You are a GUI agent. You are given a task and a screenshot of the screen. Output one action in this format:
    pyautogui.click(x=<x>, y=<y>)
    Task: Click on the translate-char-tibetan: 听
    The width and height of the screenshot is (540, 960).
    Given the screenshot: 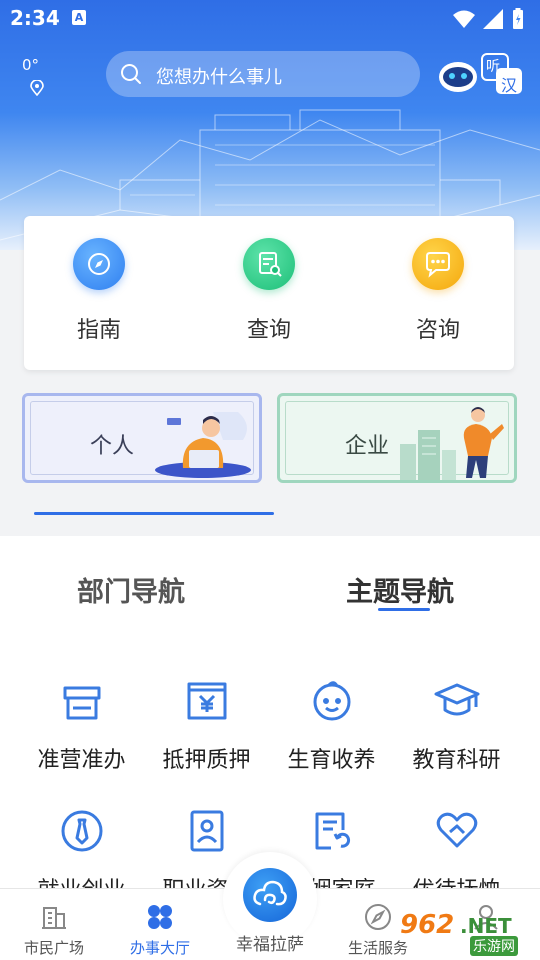 What is the action you would take?
    pyautogui.click(x=493, y=67)
    